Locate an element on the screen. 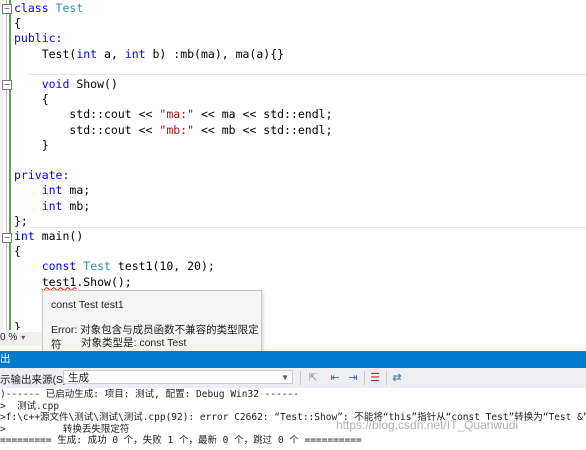 This screenshot has height=450, width=586. code-line: test1.Show(); is located at coordinates (73, 282).